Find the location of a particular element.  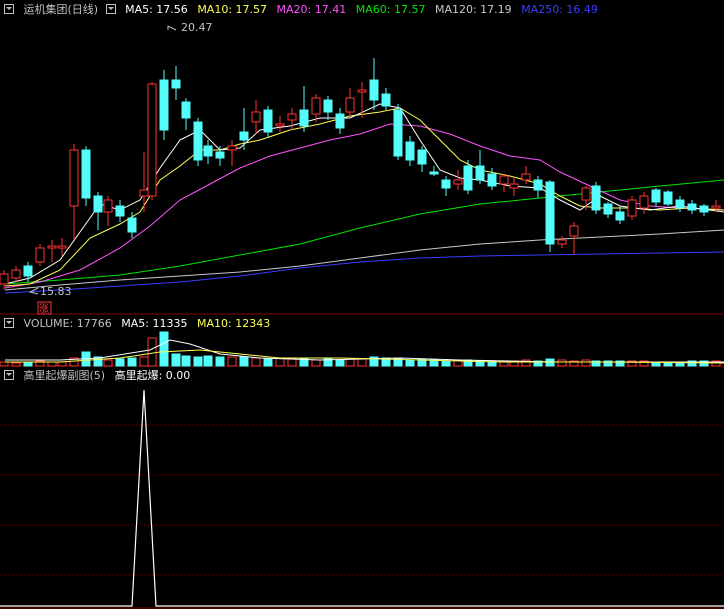

high-price-label: 20.47 is located at coordinates (197, 27).